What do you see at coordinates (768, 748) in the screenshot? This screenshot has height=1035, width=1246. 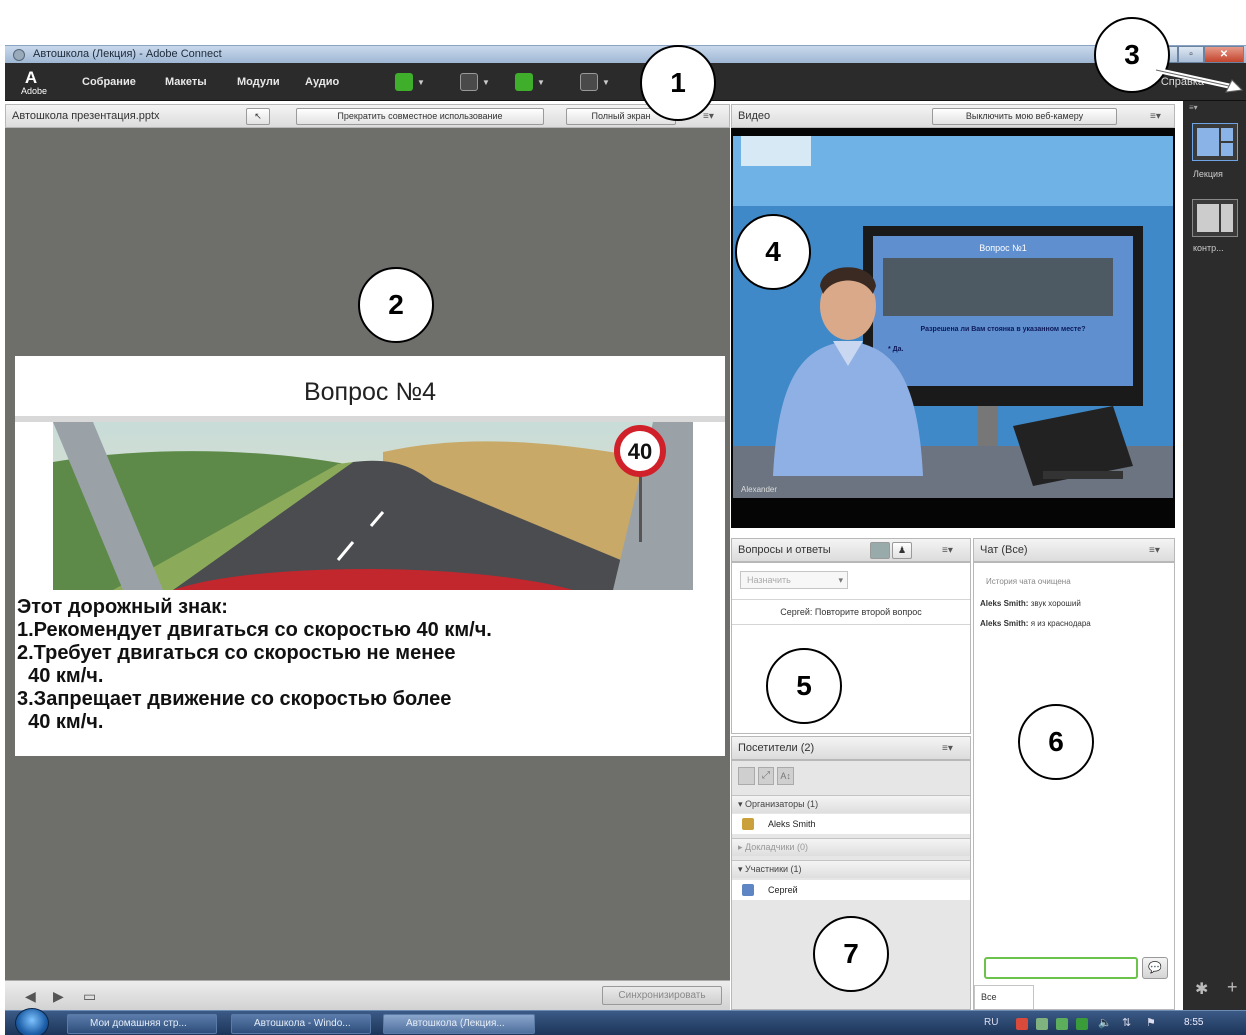 I see `attendees-title-text: Посетители` at bounding box center [768, 748].